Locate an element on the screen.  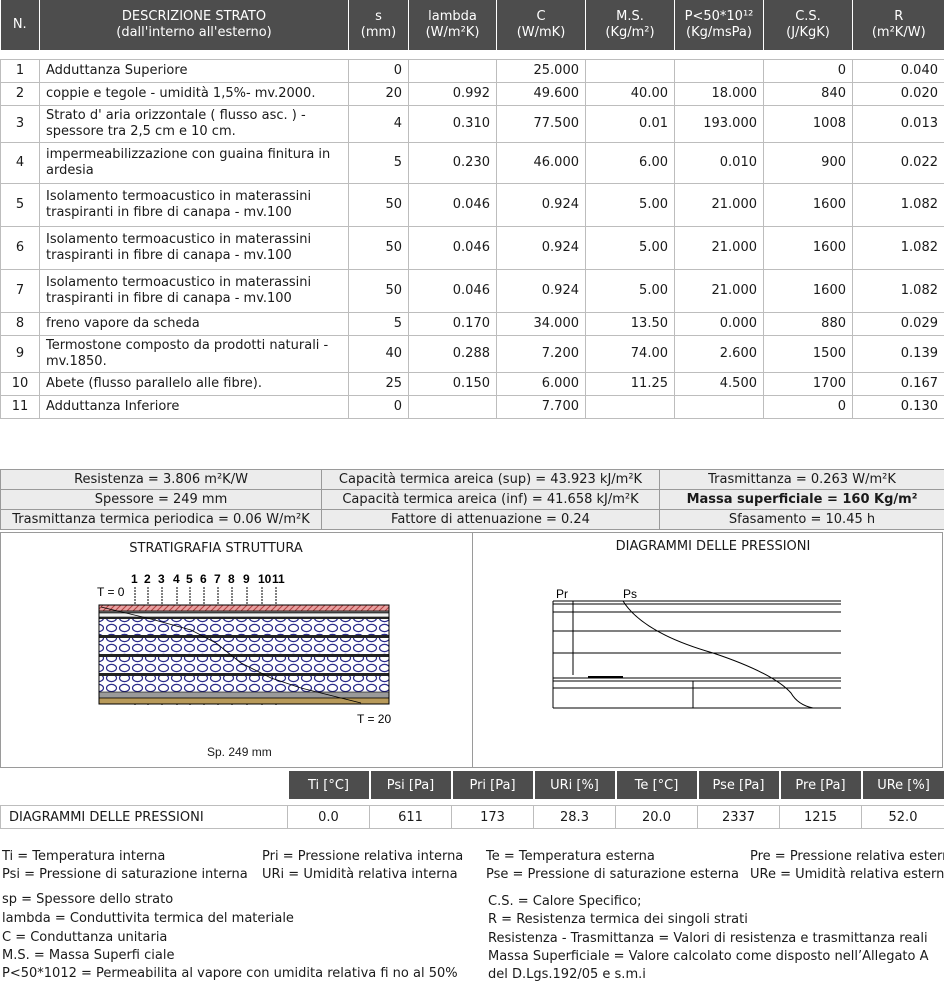
layer-c-cell: 34.000 is located at coordinates (541, 324).